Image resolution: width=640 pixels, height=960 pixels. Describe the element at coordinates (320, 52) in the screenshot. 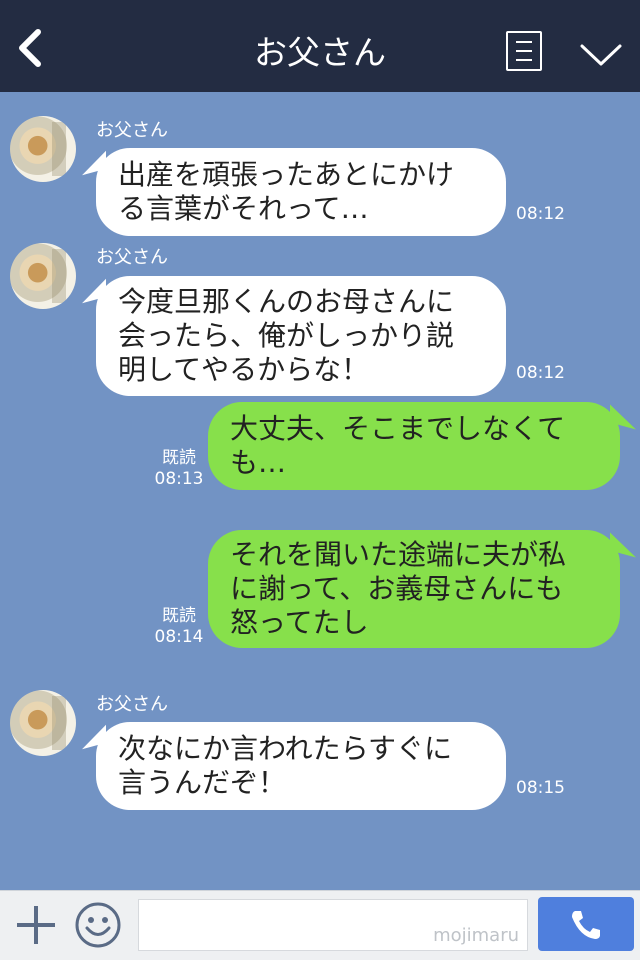

I see `chat-title: お父さん` at that location.